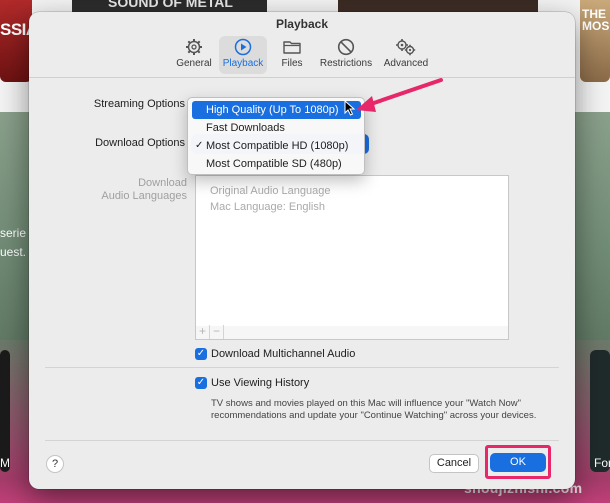 This screenshot has height=503, width=610. Describe the element at coordinates (272, 110) in the screenshot. I see `menu-item-label: High Quality (Up To 1080p)` at that location.